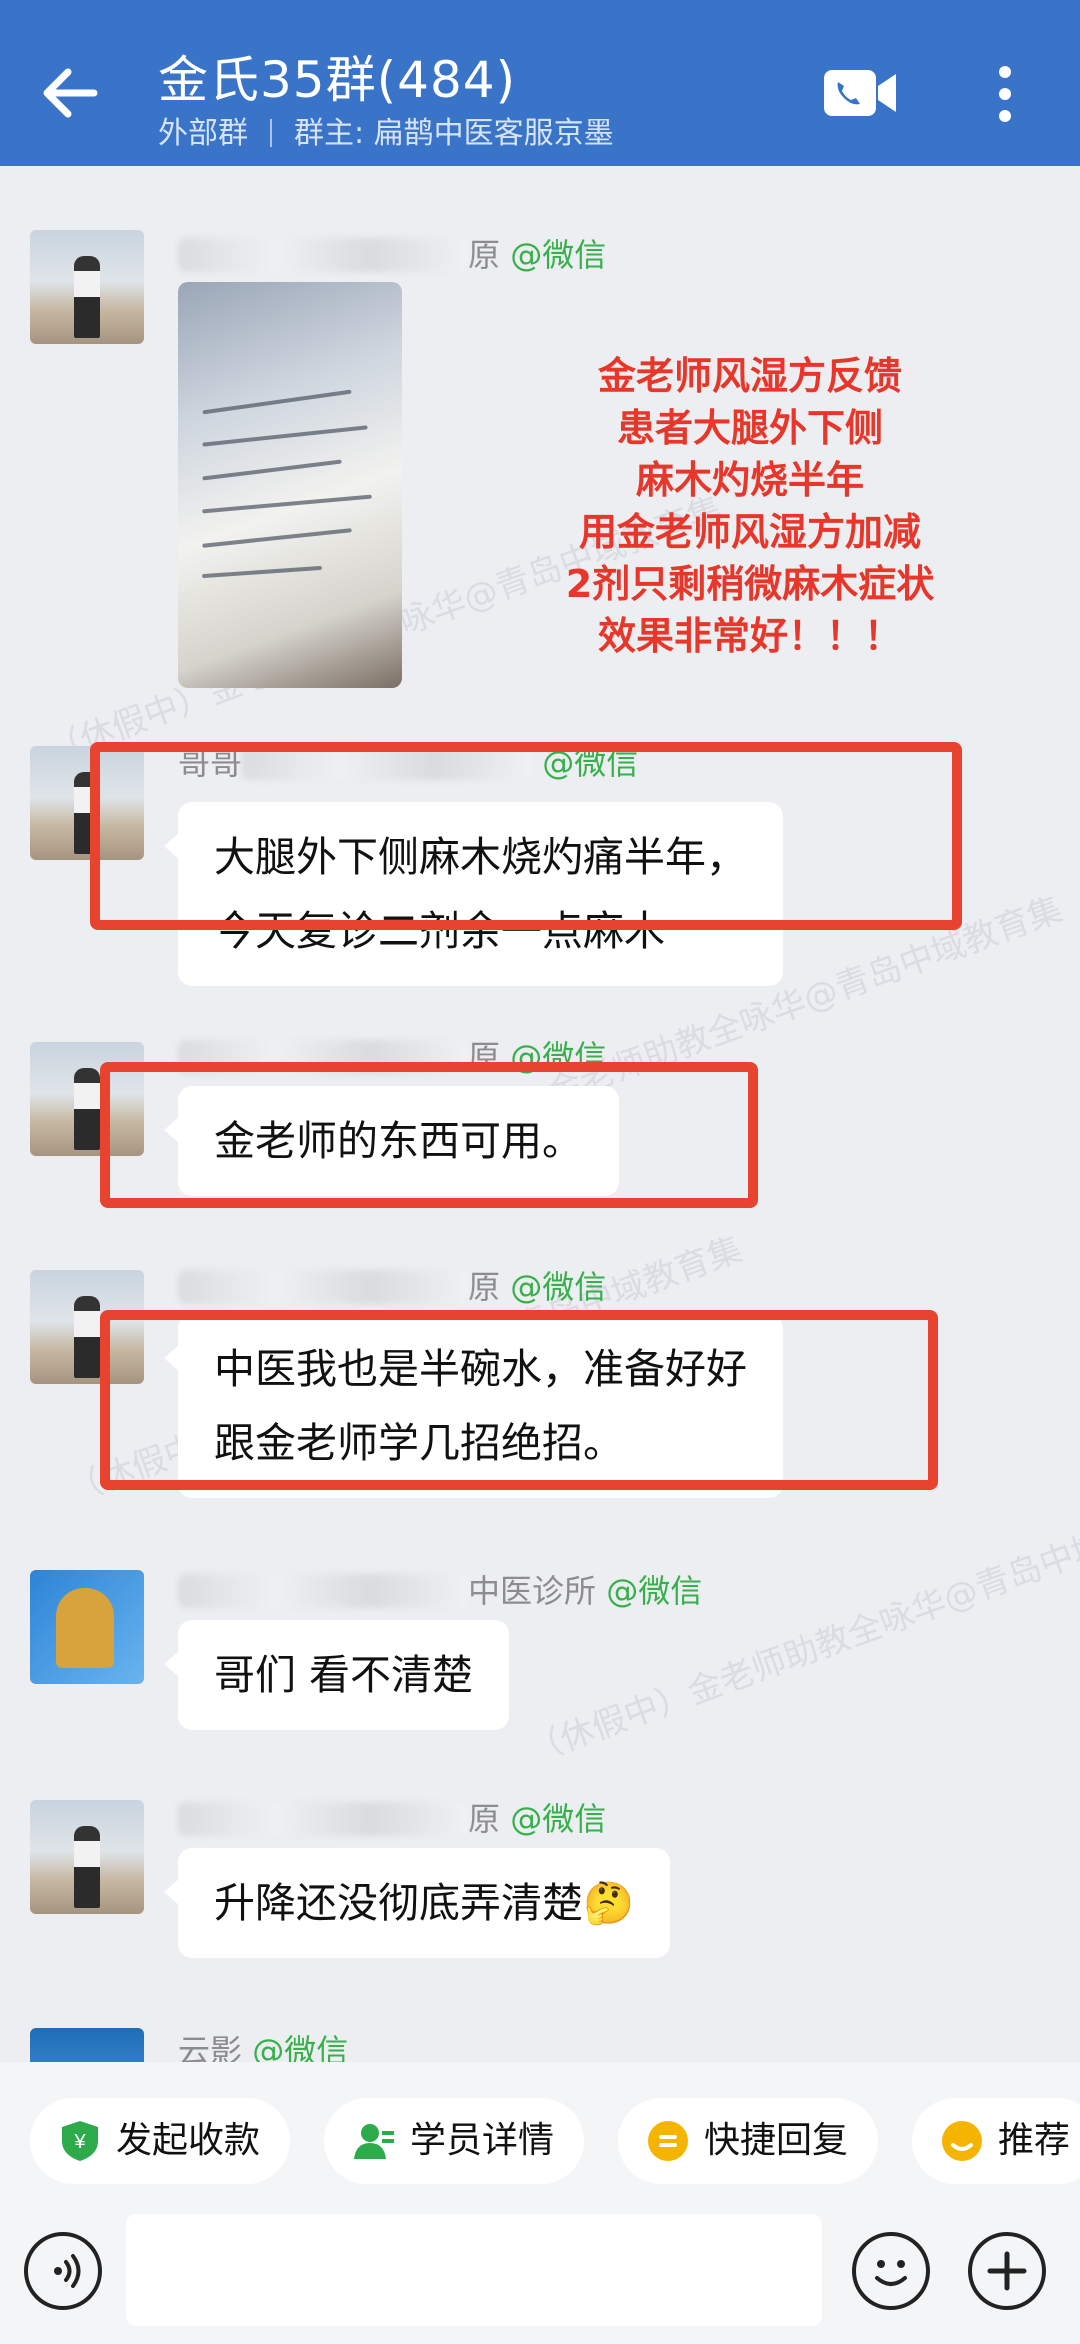 The image size is (1080, 2344). Describe the element at coordinates (474, 2270) in the screenshot. I see `message-input` at that location.